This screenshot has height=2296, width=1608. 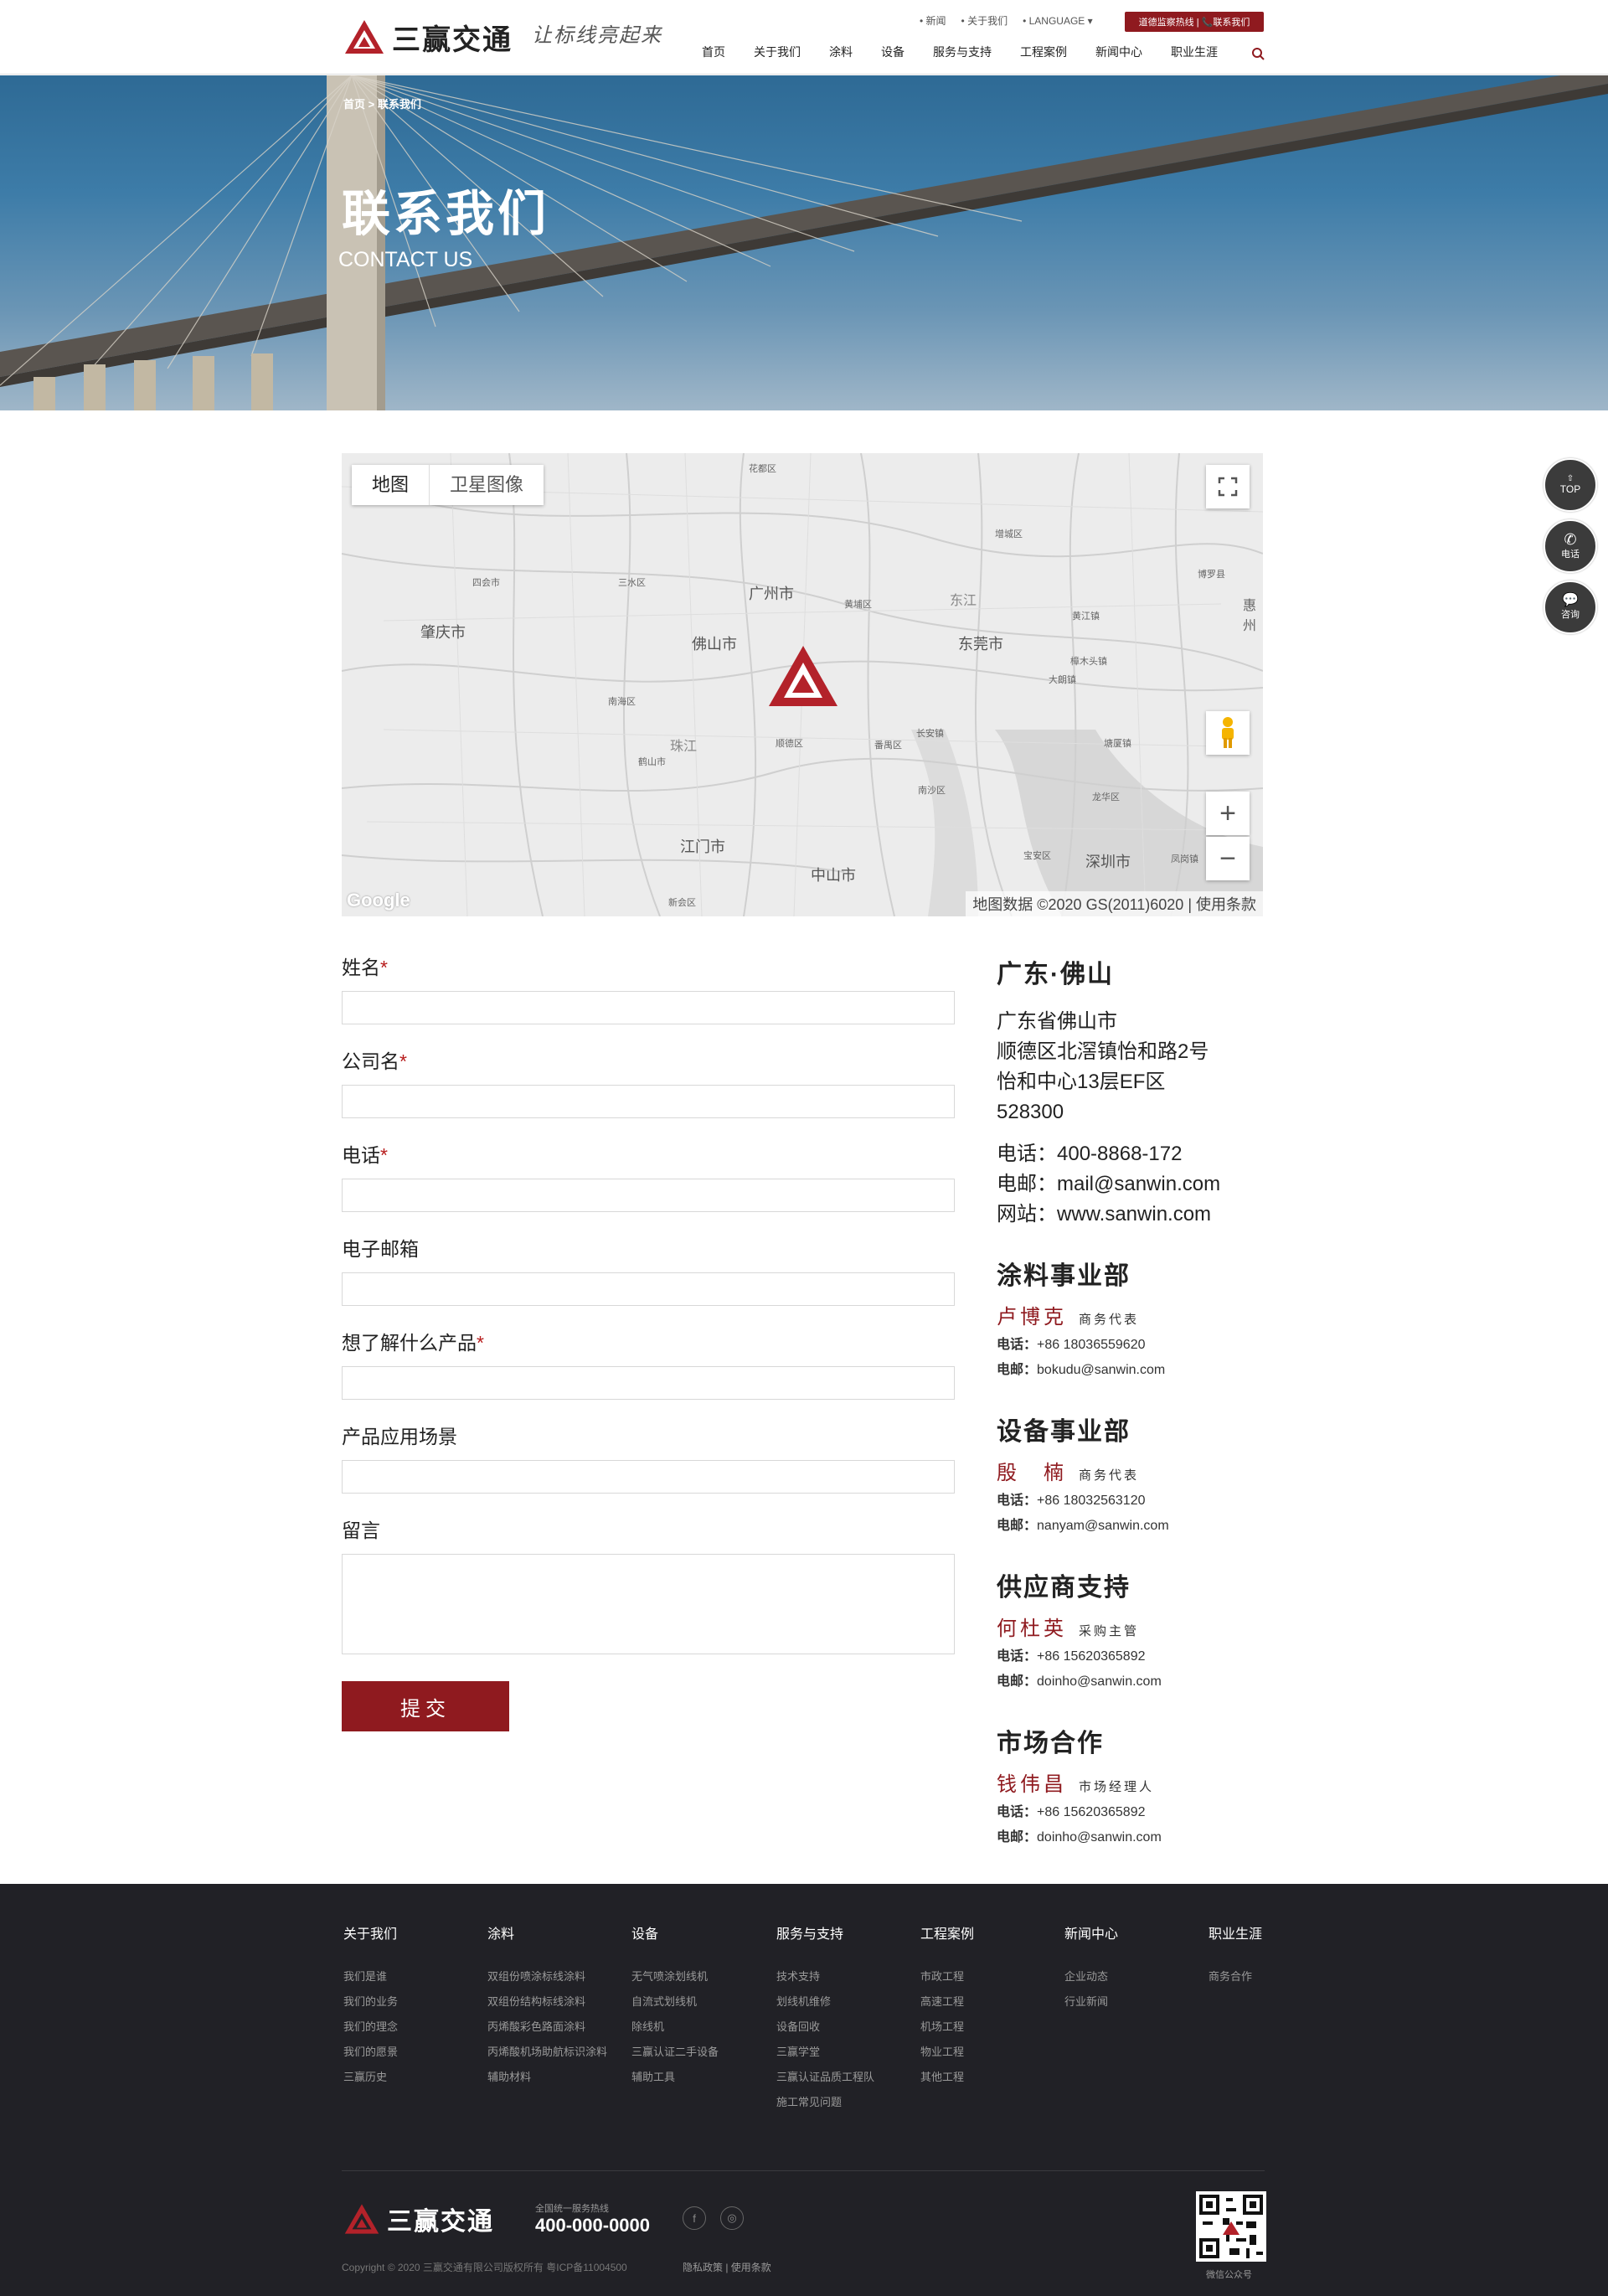 What do you see at coordinates (1091, 1501) in the screenshot?
I see `contact-phone: +86 18032563120` at bounding box center [1091, 1501].